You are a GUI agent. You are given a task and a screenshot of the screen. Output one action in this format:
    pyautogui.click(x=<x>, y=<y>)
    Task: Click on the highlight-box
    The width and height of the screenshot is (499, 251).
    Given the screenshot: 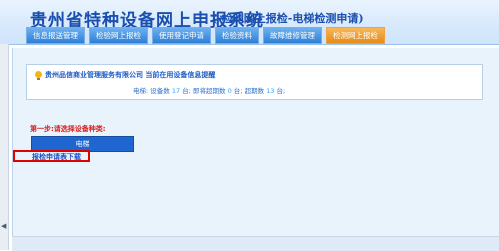 What is the action you would take?
    pyautogui.click(x=51, y=156)
    